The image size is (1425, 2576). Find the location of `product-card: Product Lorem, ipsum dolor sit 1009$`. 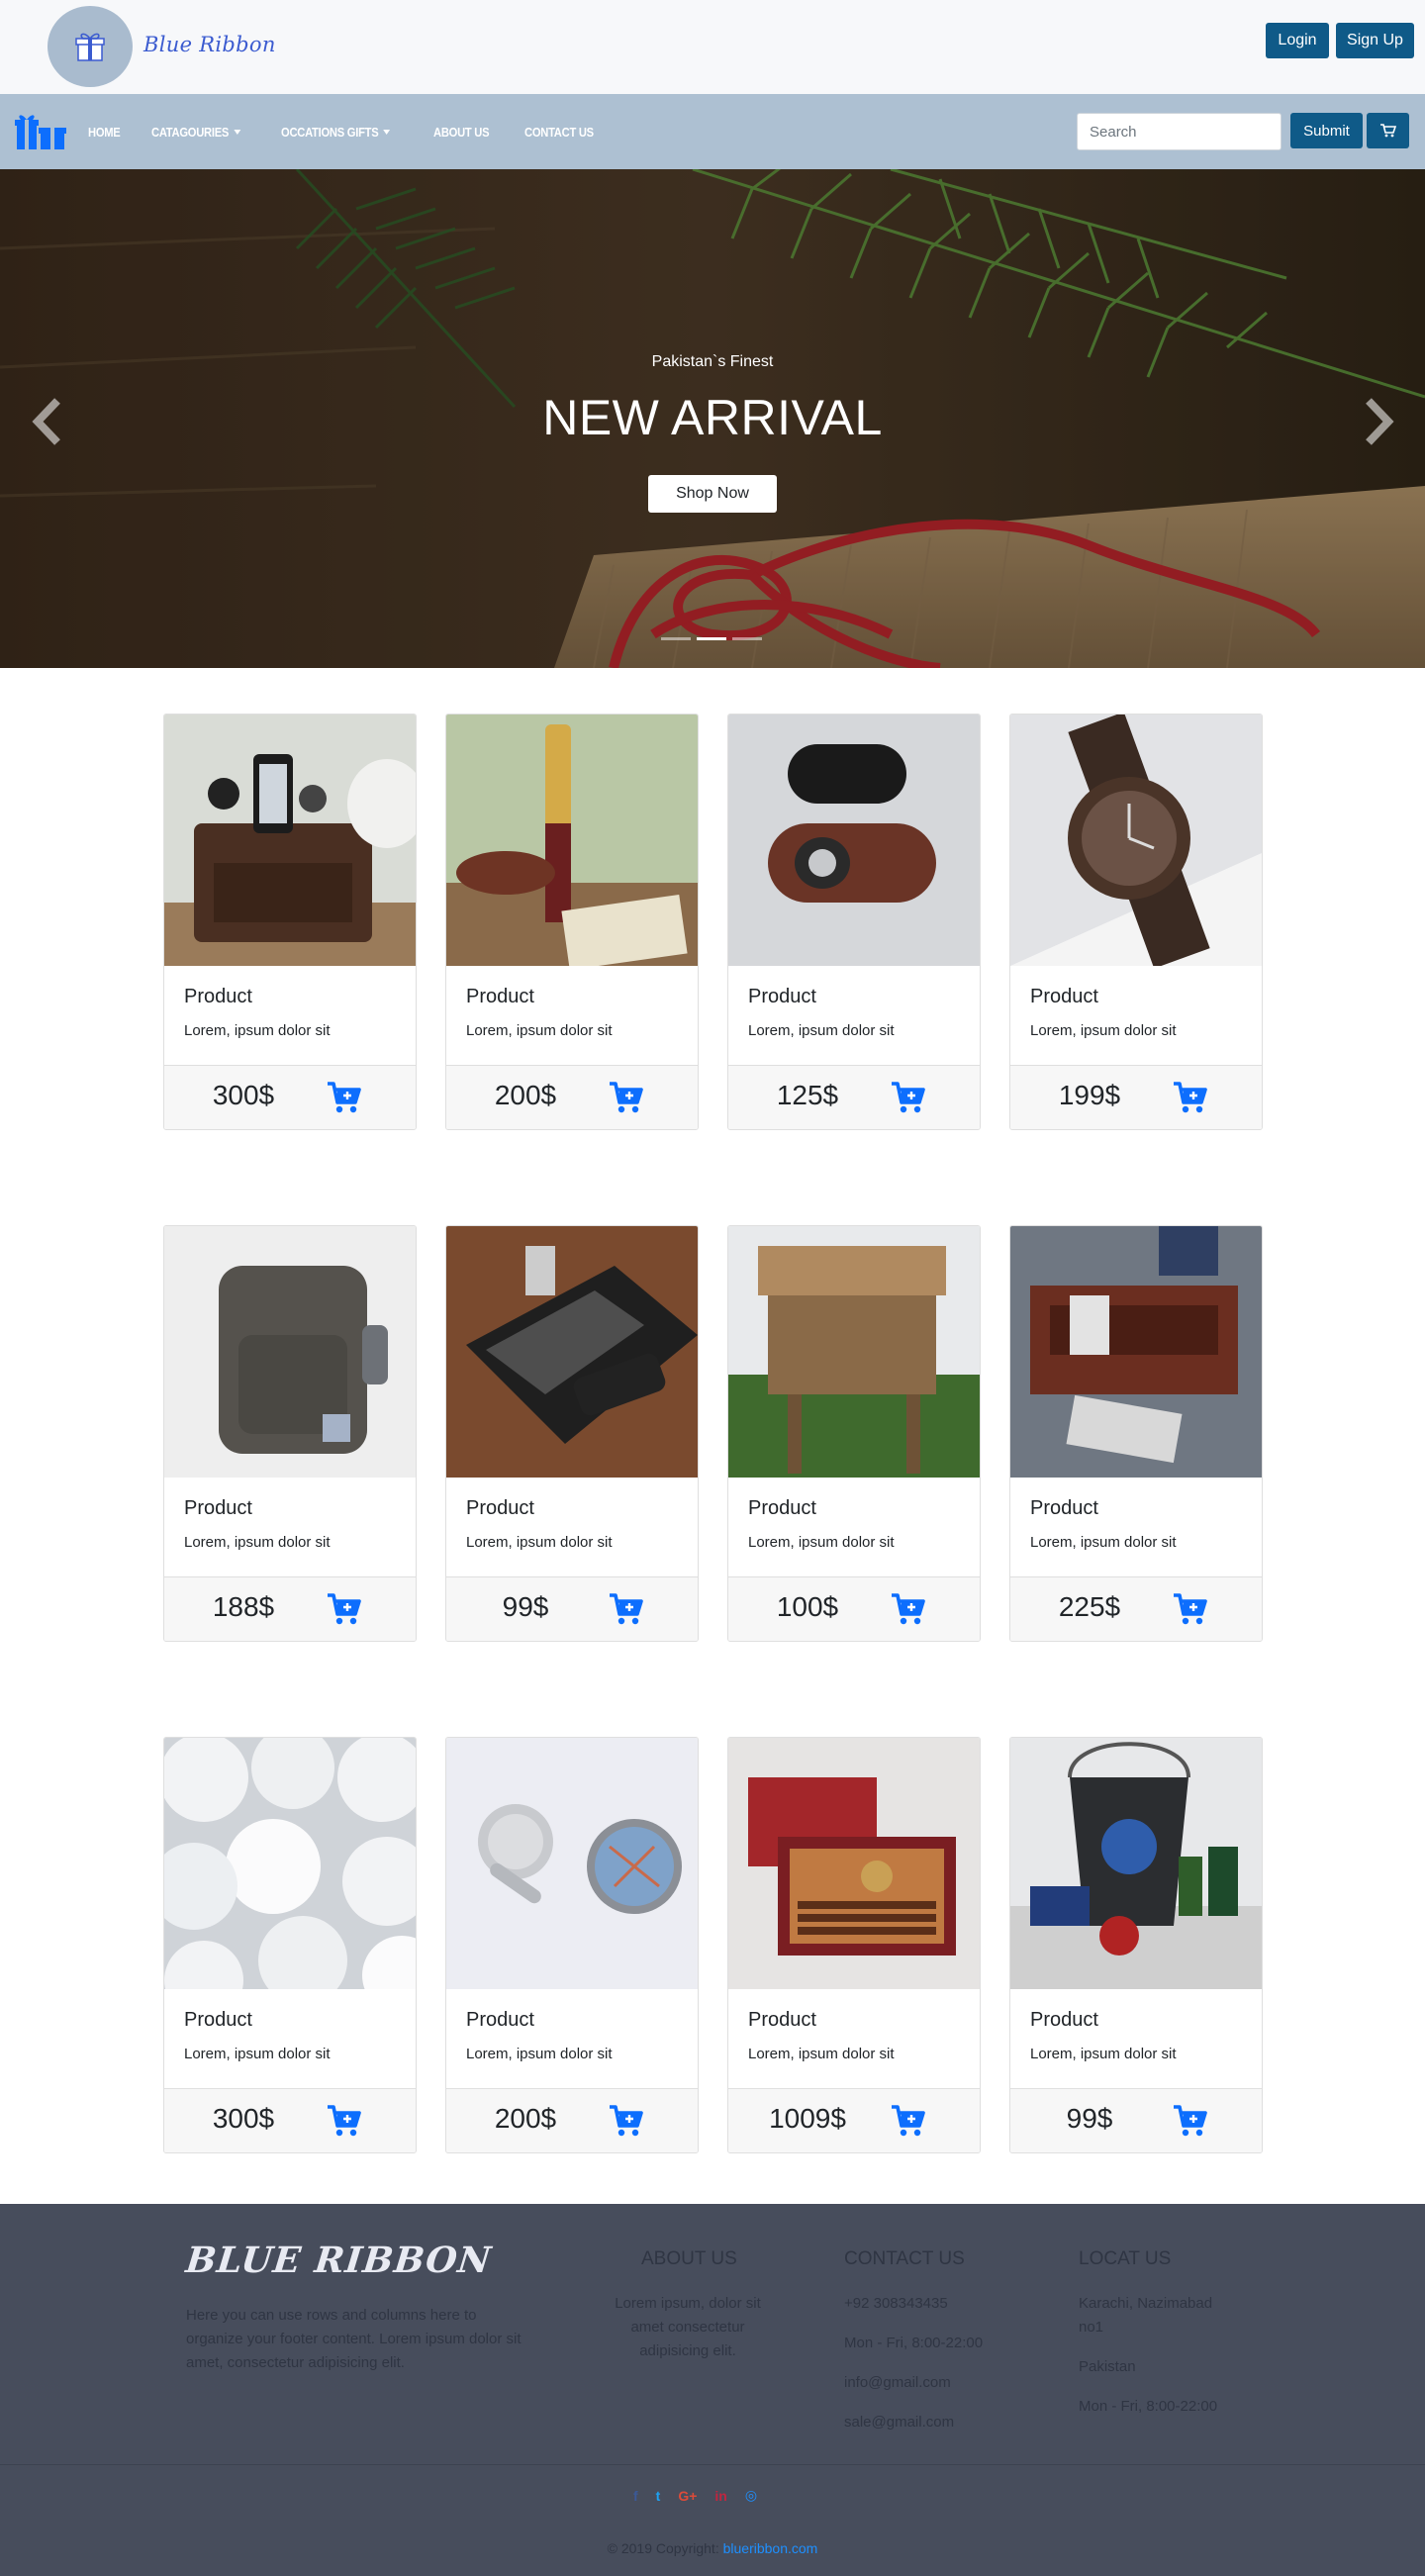

product-card: Product Lorem, ipsum dolor sit 1009$ is located at coordinates (854, 1945).